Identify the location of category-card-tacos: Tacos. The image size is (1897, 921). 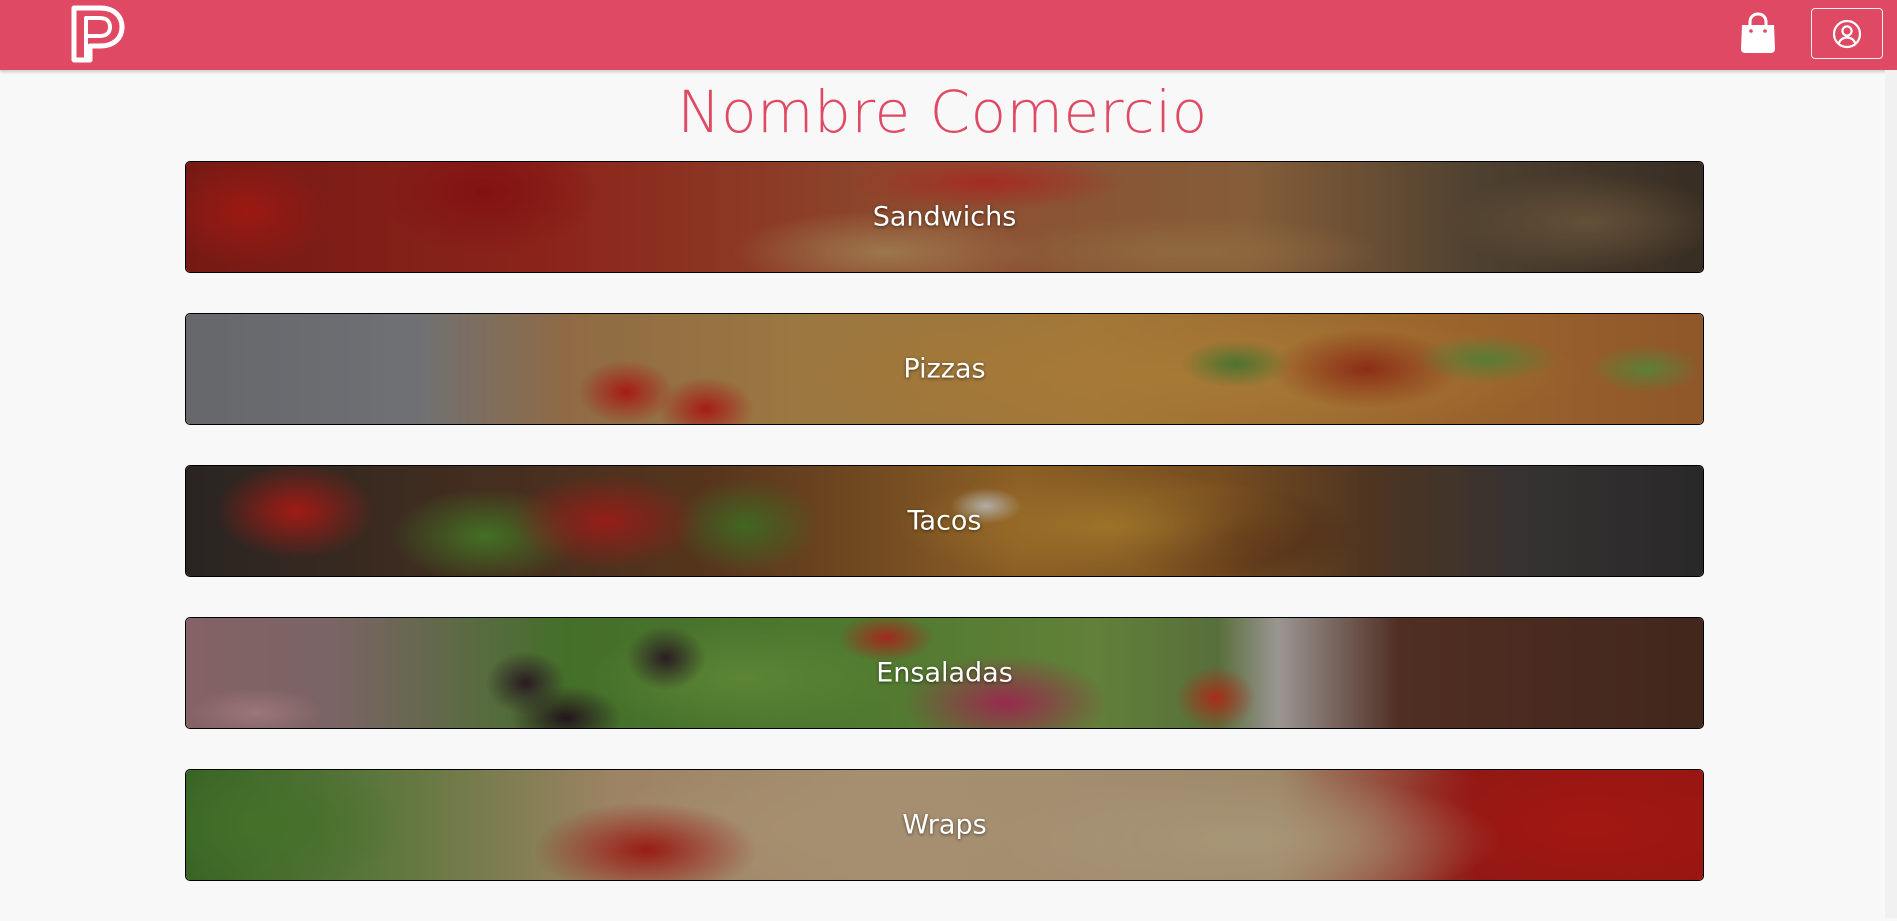
(944, 521).